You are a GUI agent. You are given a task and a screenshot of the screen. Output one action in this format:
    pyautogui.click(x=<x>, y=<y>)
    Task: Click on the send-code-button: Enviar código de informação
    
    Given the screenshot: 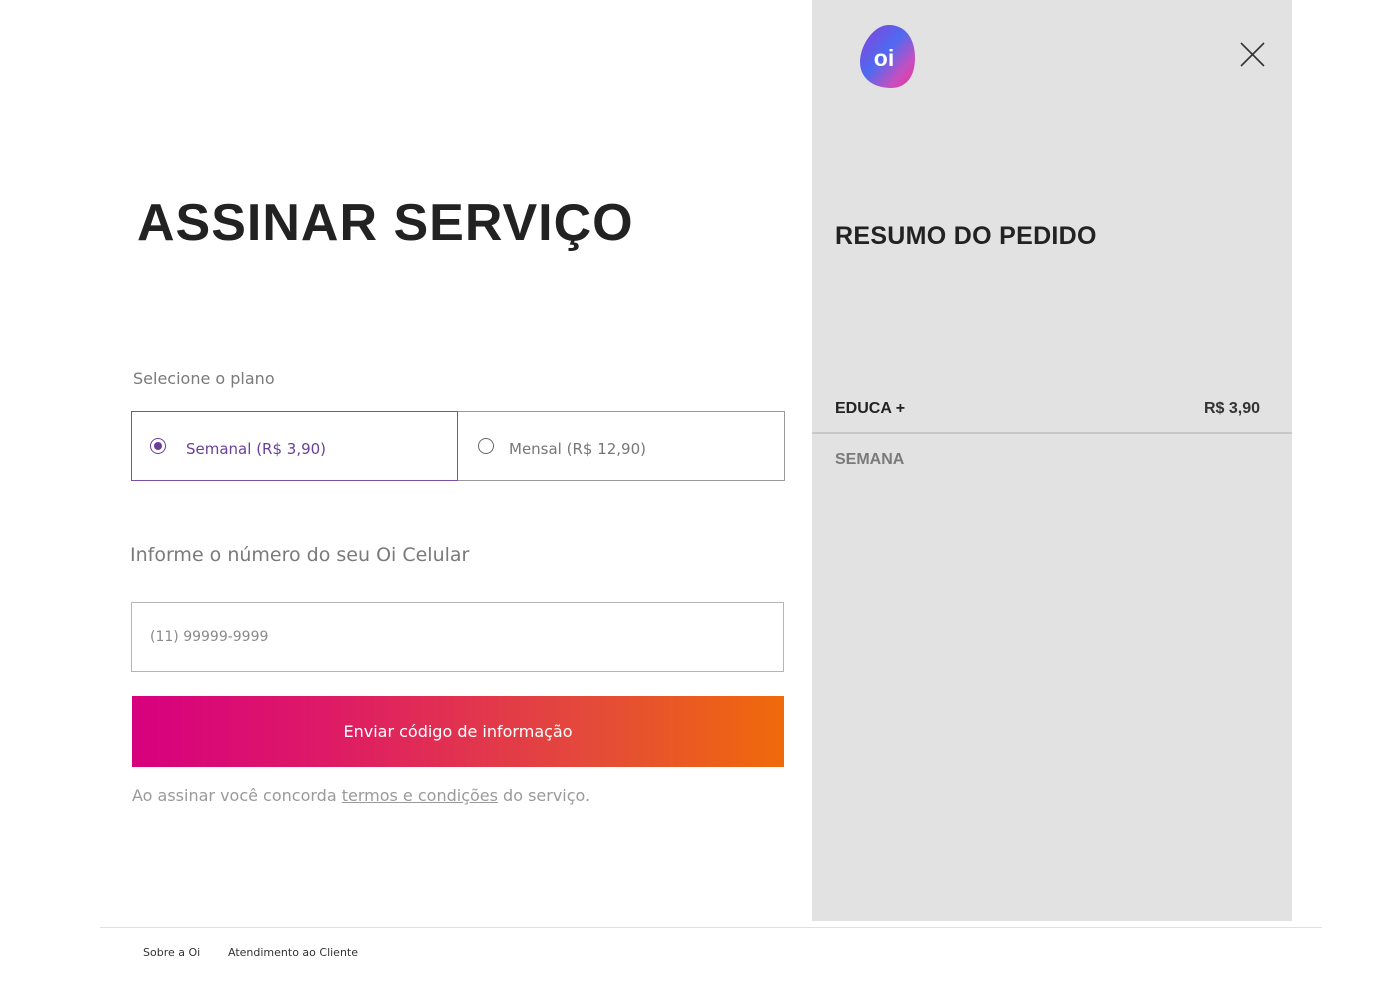 What is the action you would take?
    pyautogui.click(x=458, y=731)
    